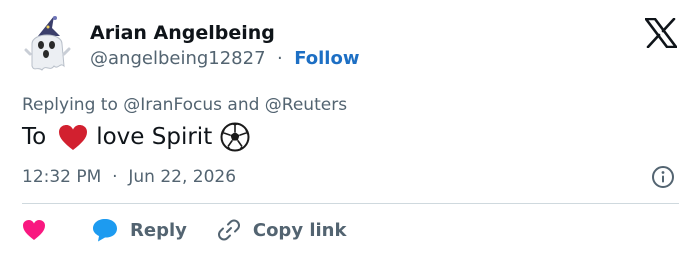  Describe the element at coordinates (228, 230) in the screenshot. I see `link-icon` at that location.